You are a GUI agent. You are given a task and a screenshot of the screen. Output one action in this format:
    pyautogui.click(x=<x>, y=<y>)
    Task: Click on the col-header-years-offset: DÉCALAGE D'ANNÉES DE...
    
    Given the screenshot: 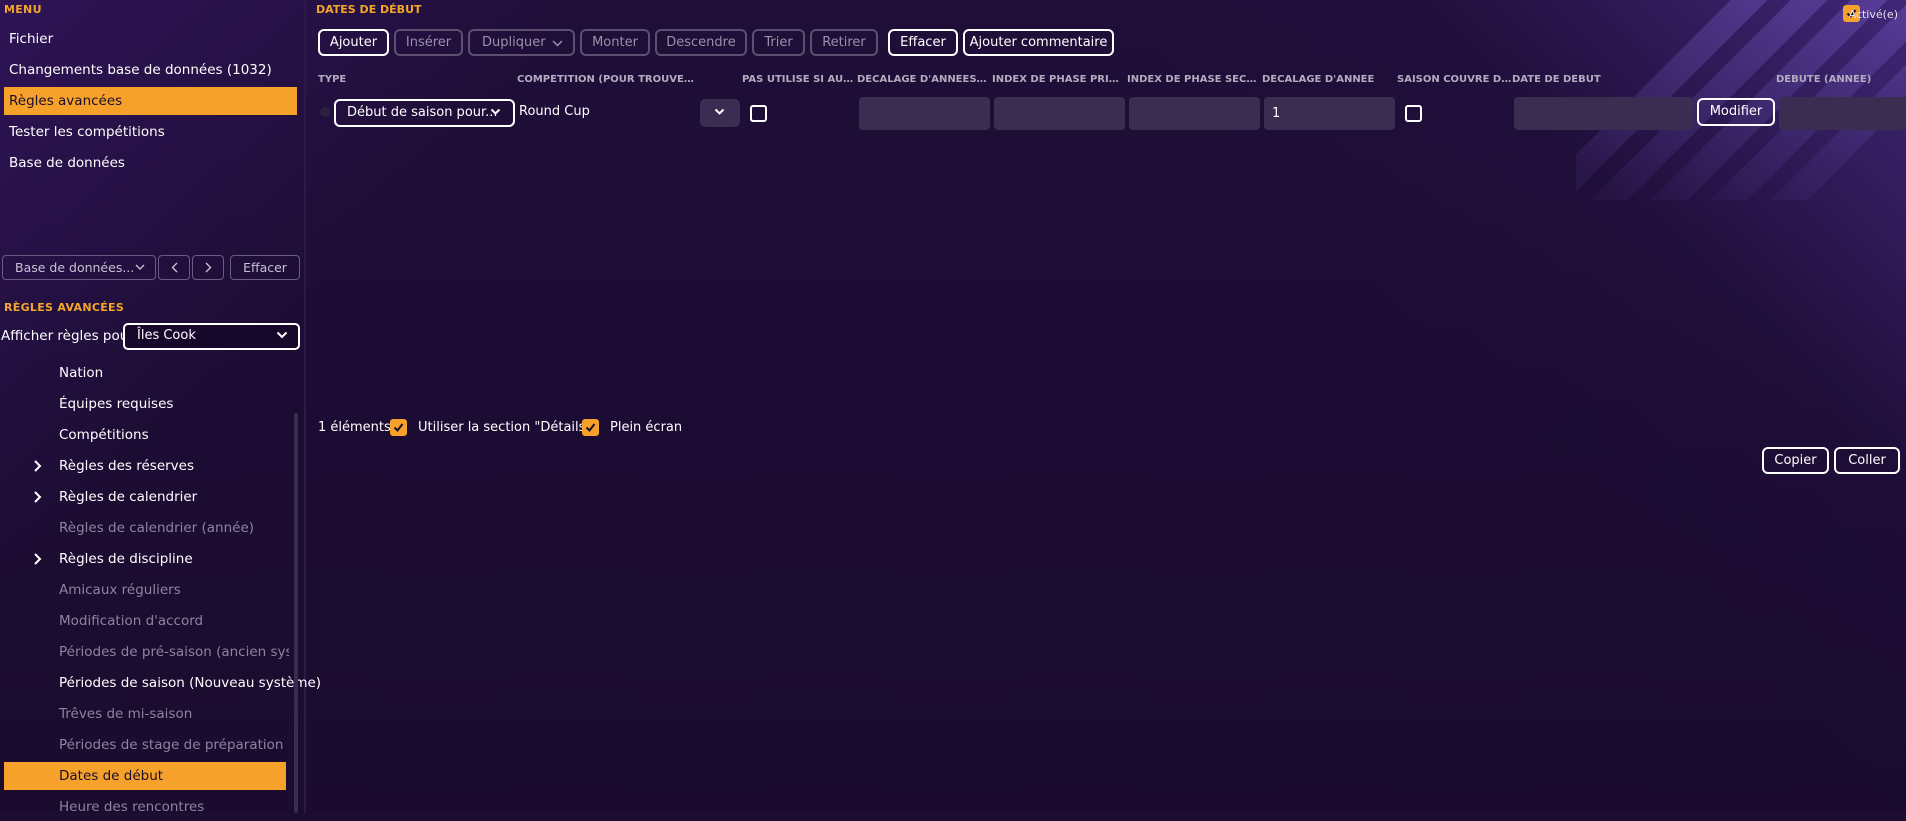 What is the action you would take?
    pyautogui.click(x=923, y=79)
    